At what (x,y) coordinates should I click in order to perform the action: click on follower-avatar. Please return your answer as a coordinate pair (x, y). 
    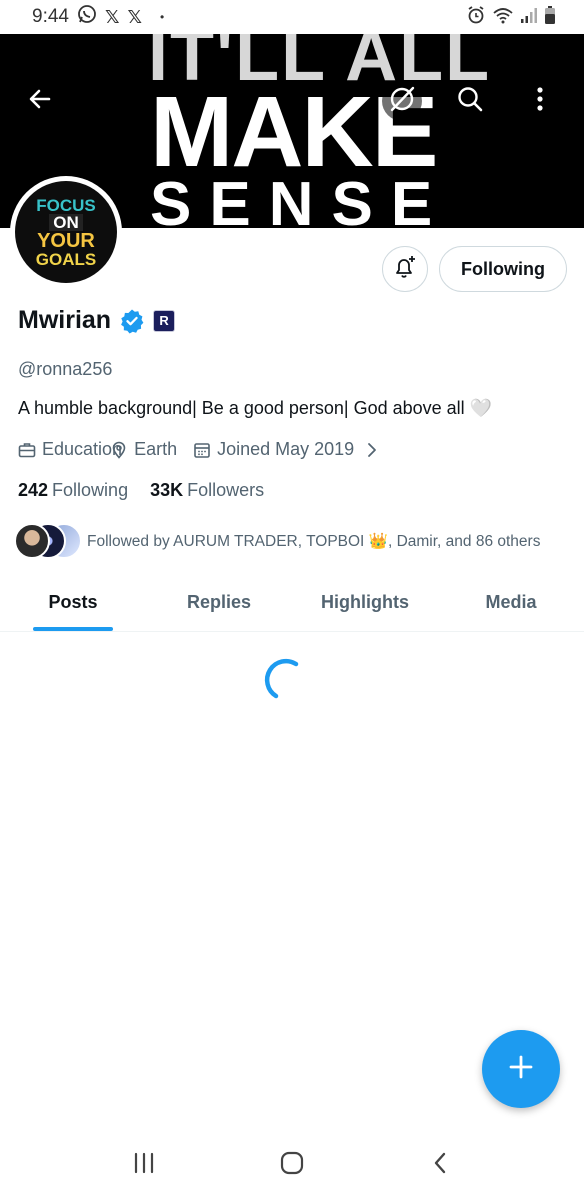
    Looking at the image, I should click on (32, 541).